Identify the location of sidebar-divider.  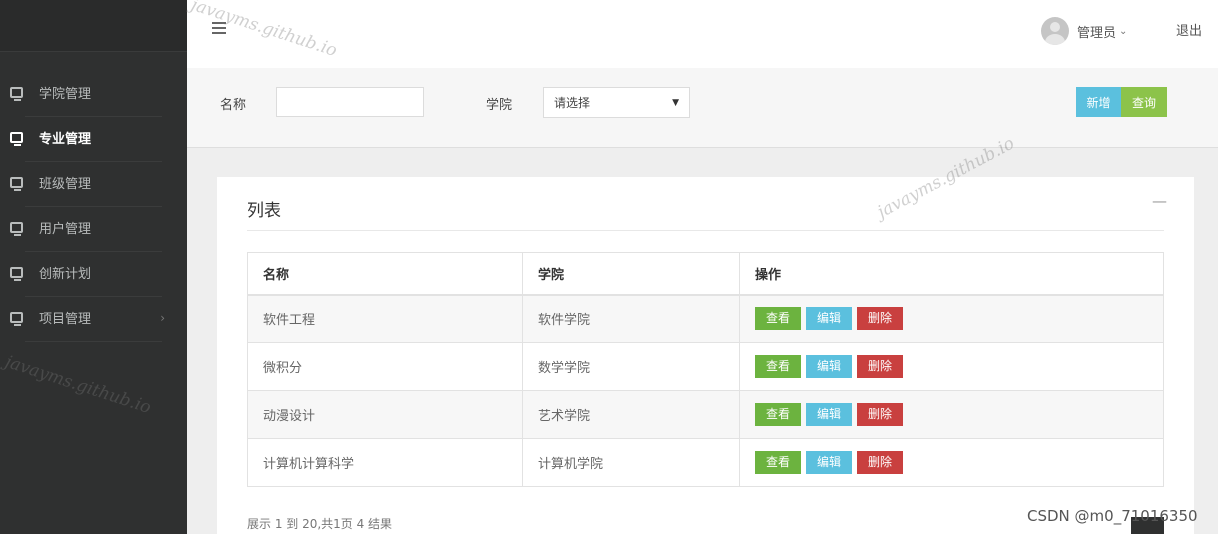
(93, 341).